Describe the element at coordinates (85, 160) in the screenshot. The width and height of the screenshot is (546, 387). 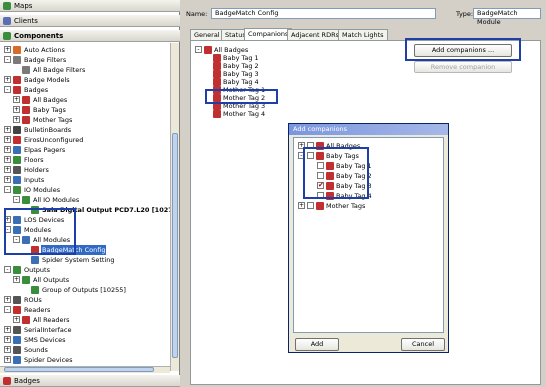
I see `tree-item: + Floors` at that location.